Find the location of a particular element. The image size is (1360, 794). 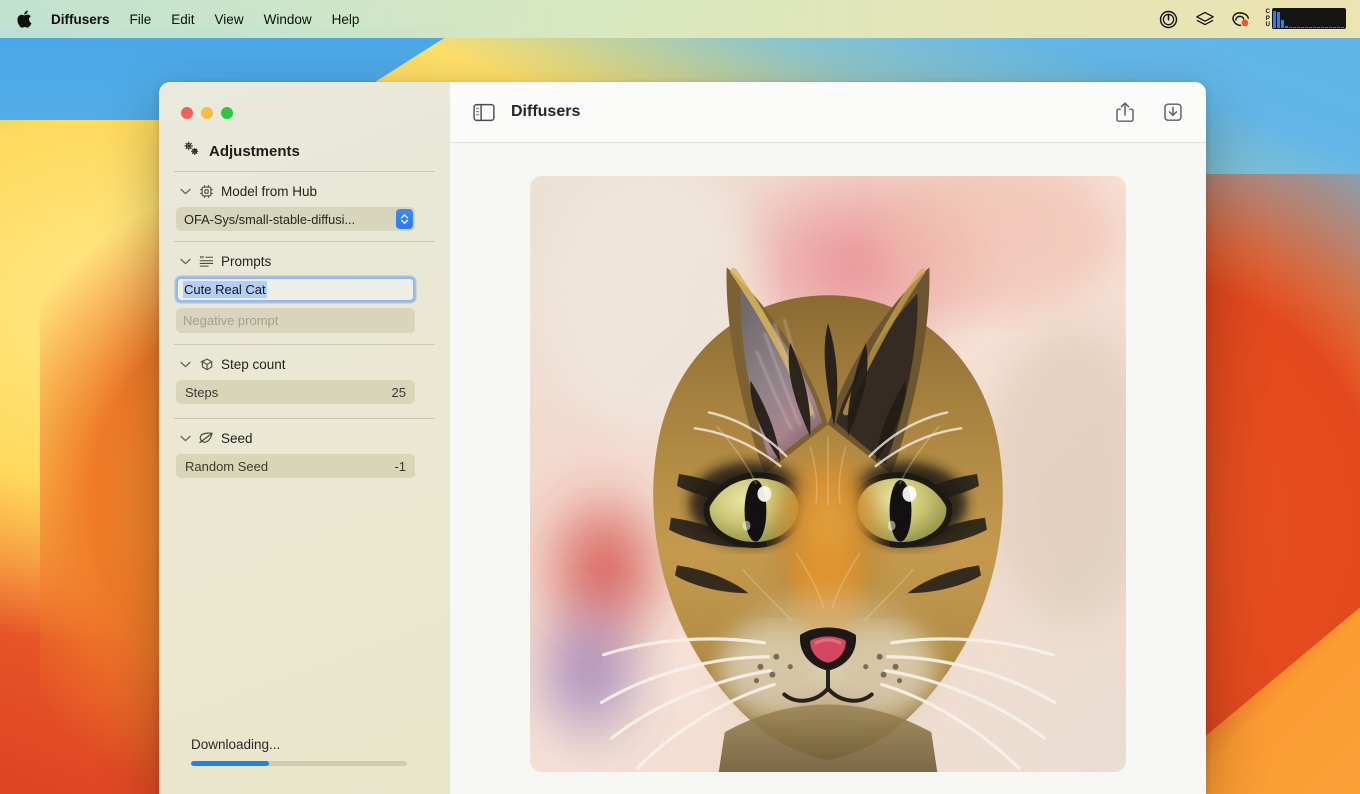

steps-label: Steps is located at coordinates (202, 392).